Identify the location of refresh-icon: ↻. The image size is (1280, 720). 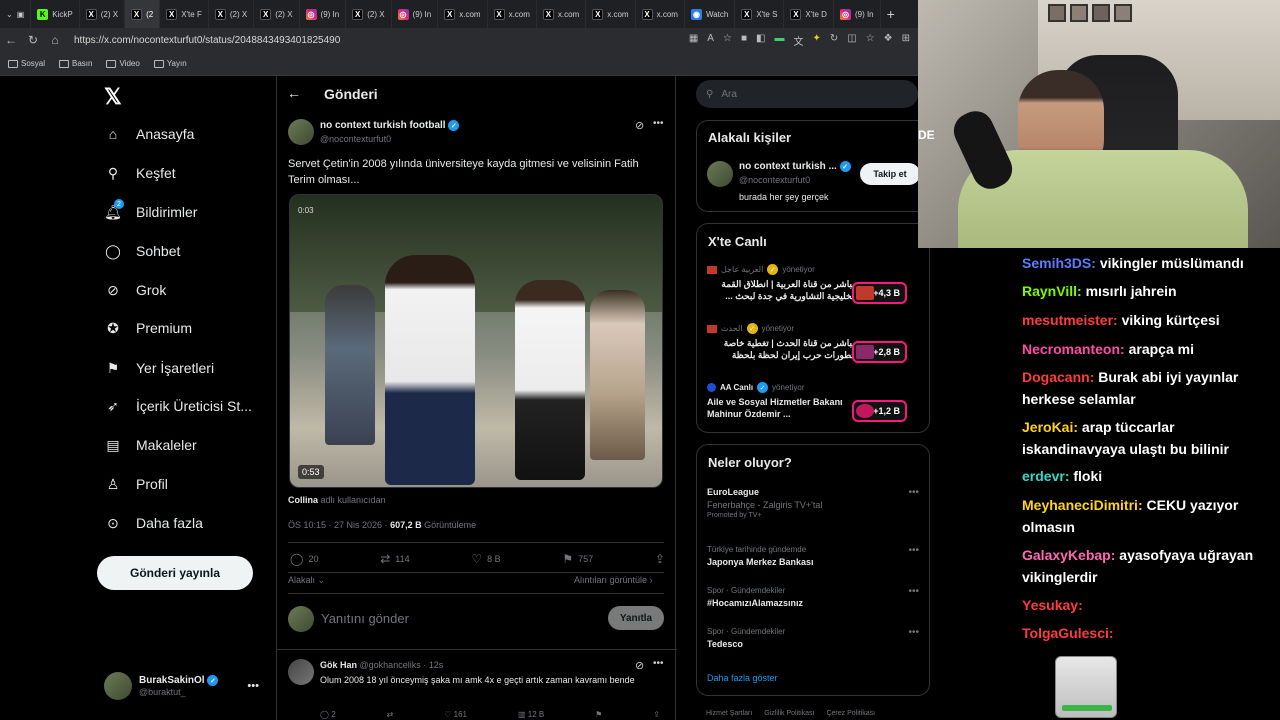
(33, 40).